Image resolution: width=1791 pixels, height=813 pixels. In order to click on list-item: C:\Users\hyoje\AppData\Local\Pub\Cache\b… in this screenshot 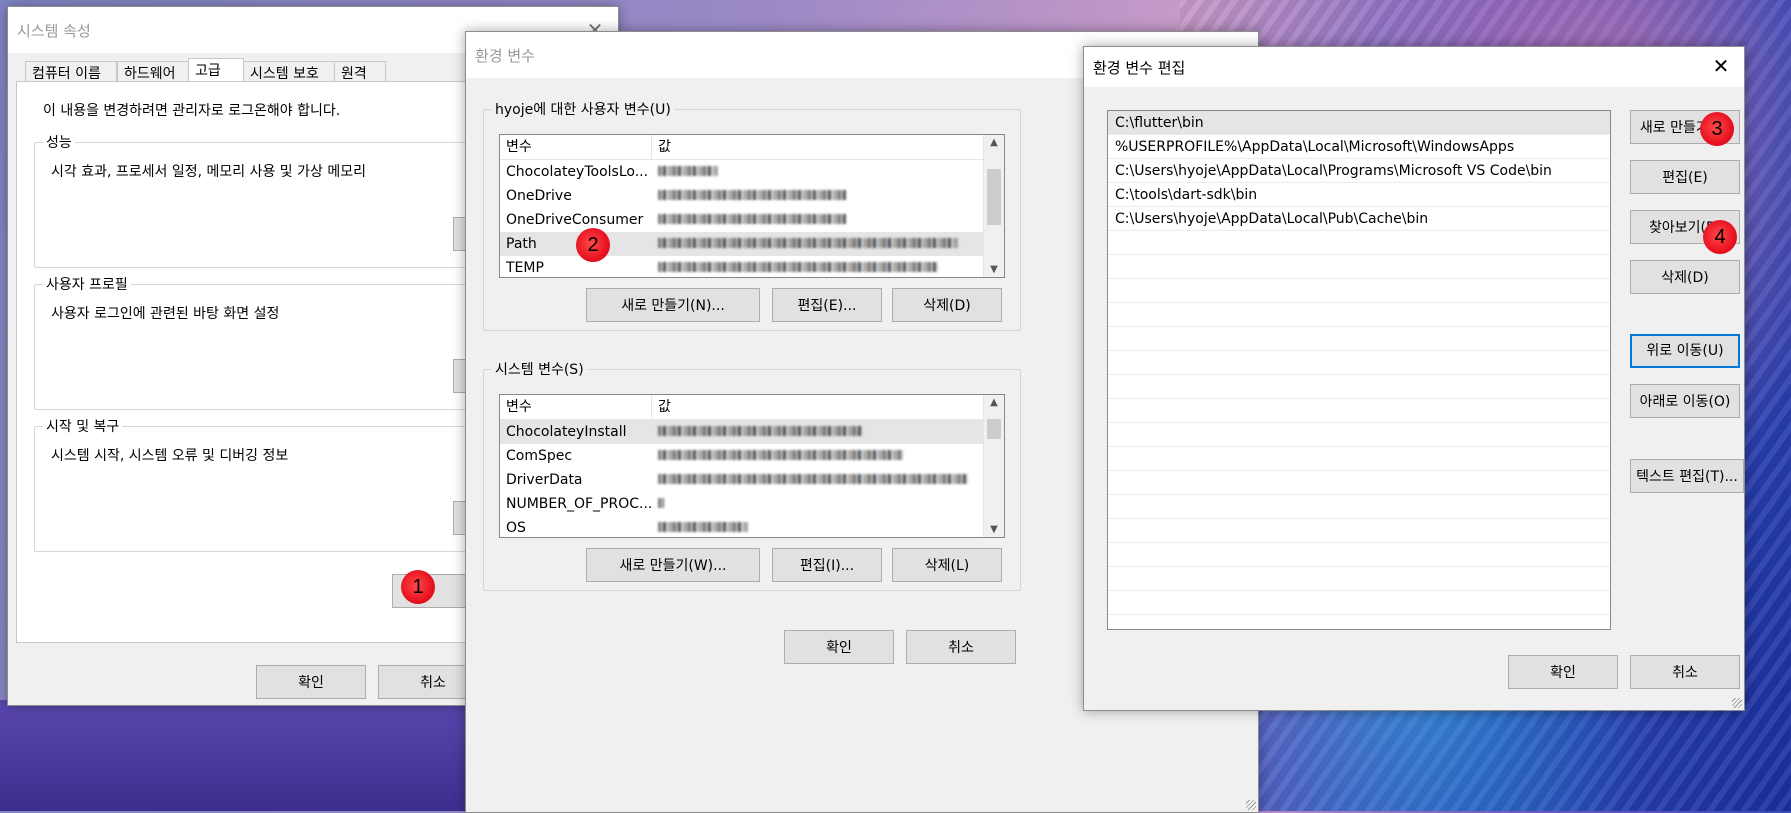, I will do `click(1359, 219)`.